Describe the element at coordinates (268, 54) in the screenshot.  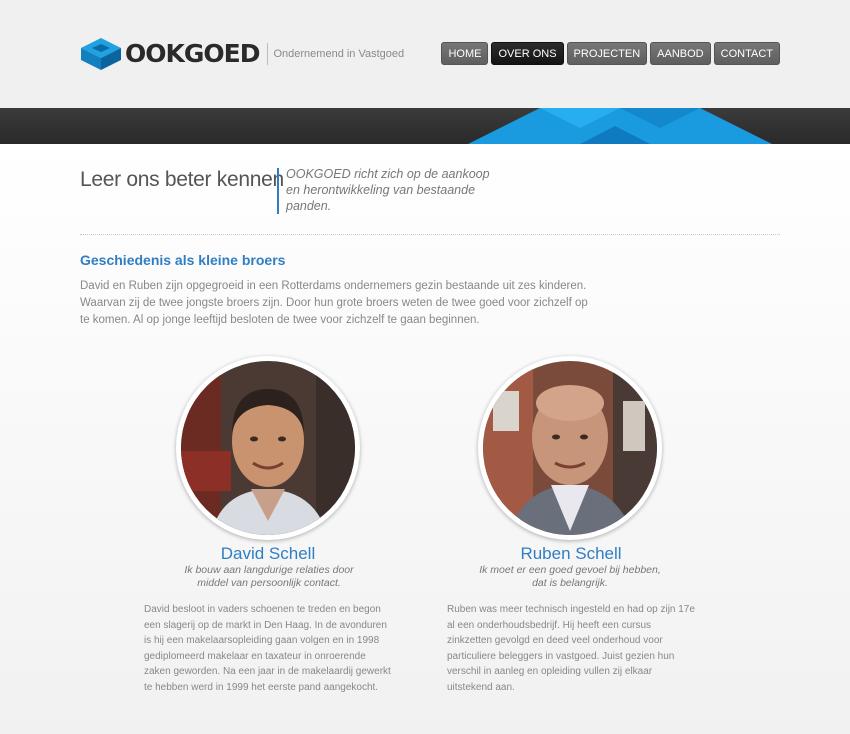
I see `logo-divider` at that location.